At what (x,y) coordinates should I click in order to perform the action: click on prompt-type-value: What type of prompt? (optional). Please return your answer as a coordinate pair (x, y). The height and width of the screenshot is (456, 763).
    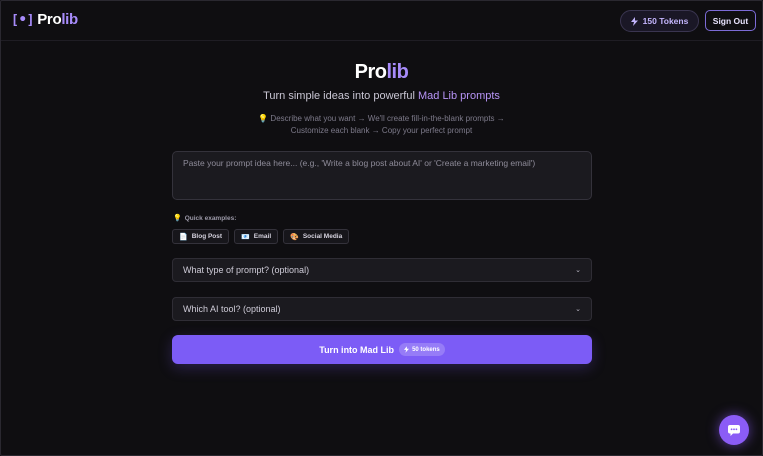
    Looking at the image, I should click on (246, 270).